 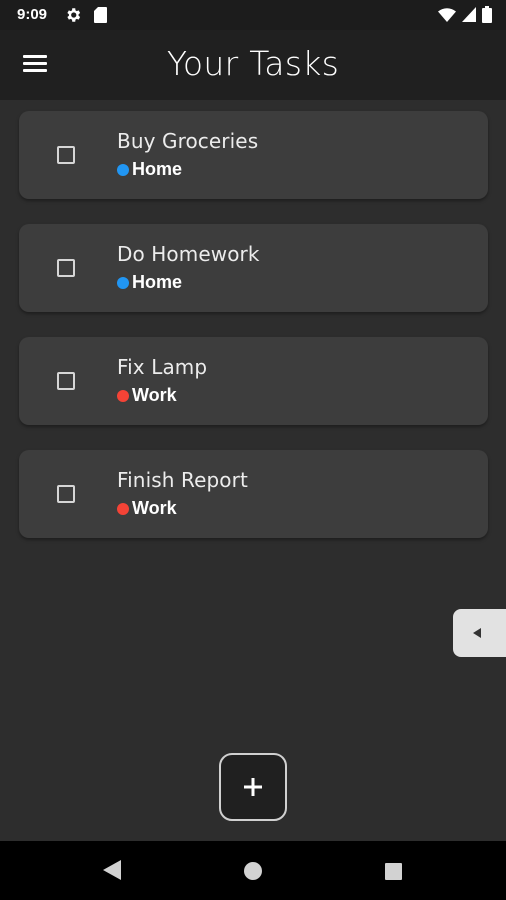 I want to click on sd-card-icon, so click(x=100, y=17).